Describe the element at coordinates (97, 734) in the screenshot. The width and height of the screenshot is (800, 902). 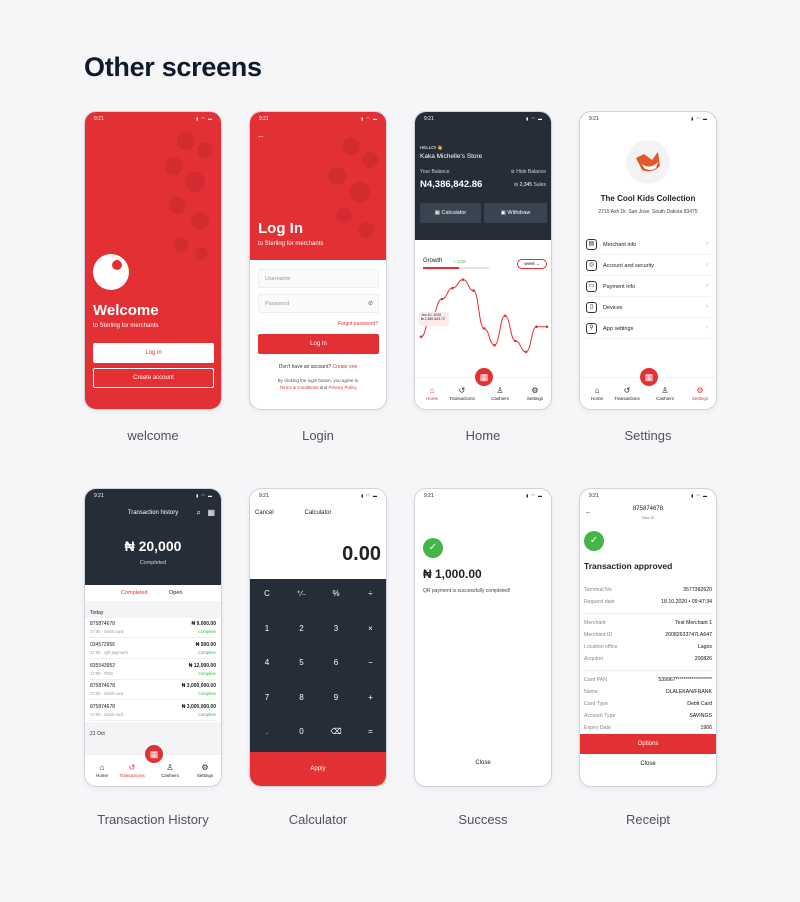
I see `section-oct: 21 Oct` at that location.